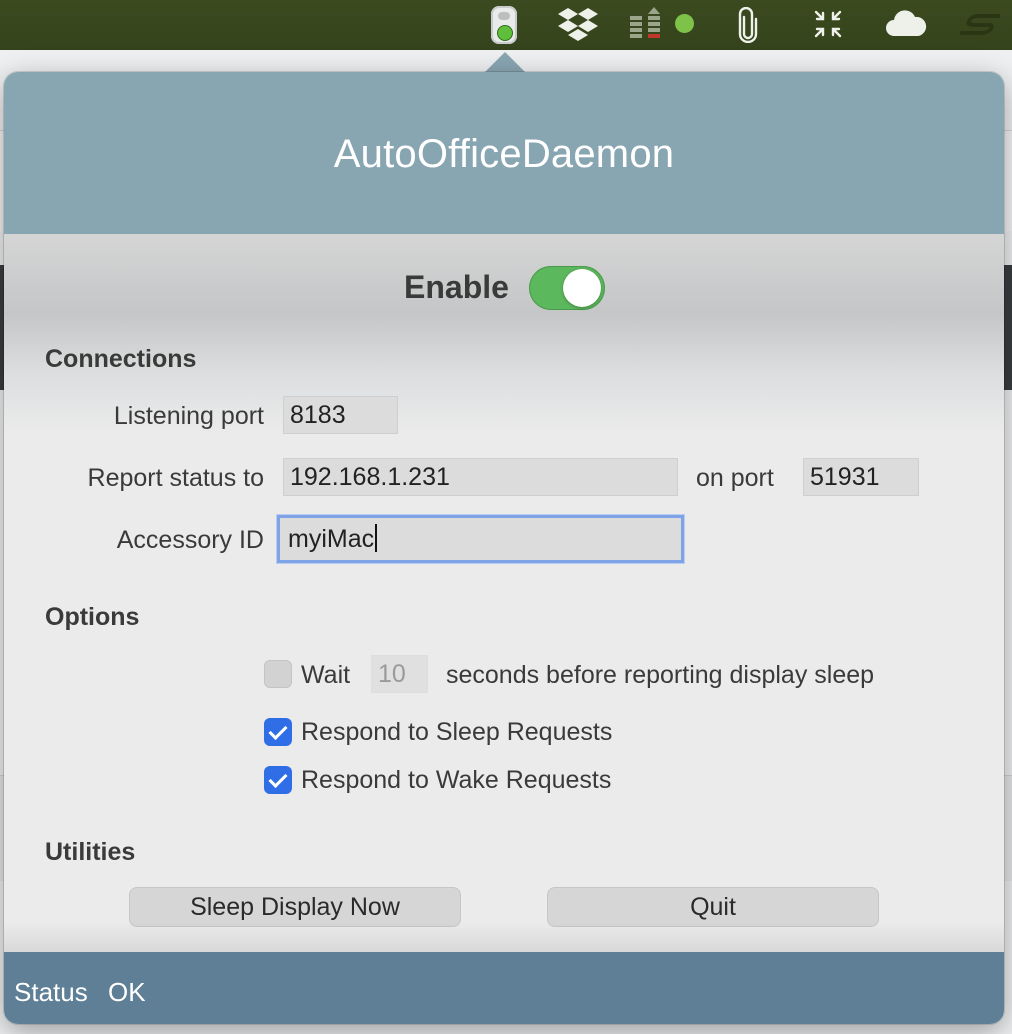 The height and width of the screenshot is (1034, 1012). What do you see at coordinates (399, 674) in the screenshot?
I see `wait-seconds-field: 10` at bounding box center [399, 674].